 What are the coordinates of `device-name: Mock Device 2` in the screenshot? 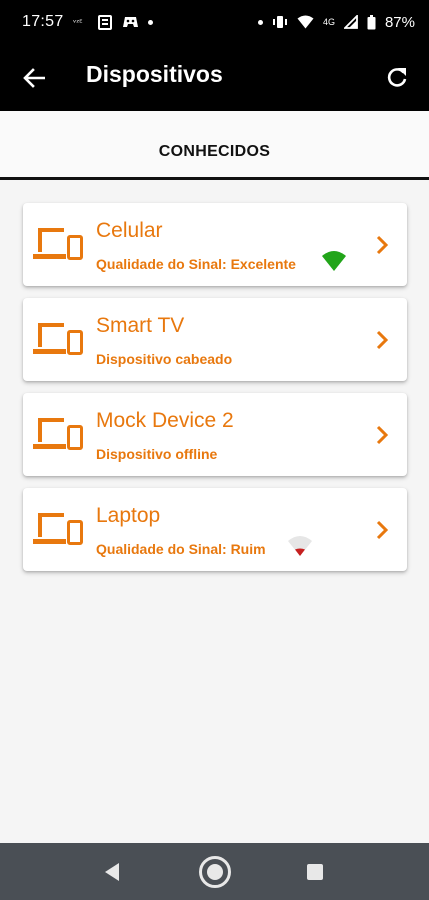 It's located at (165, 420).